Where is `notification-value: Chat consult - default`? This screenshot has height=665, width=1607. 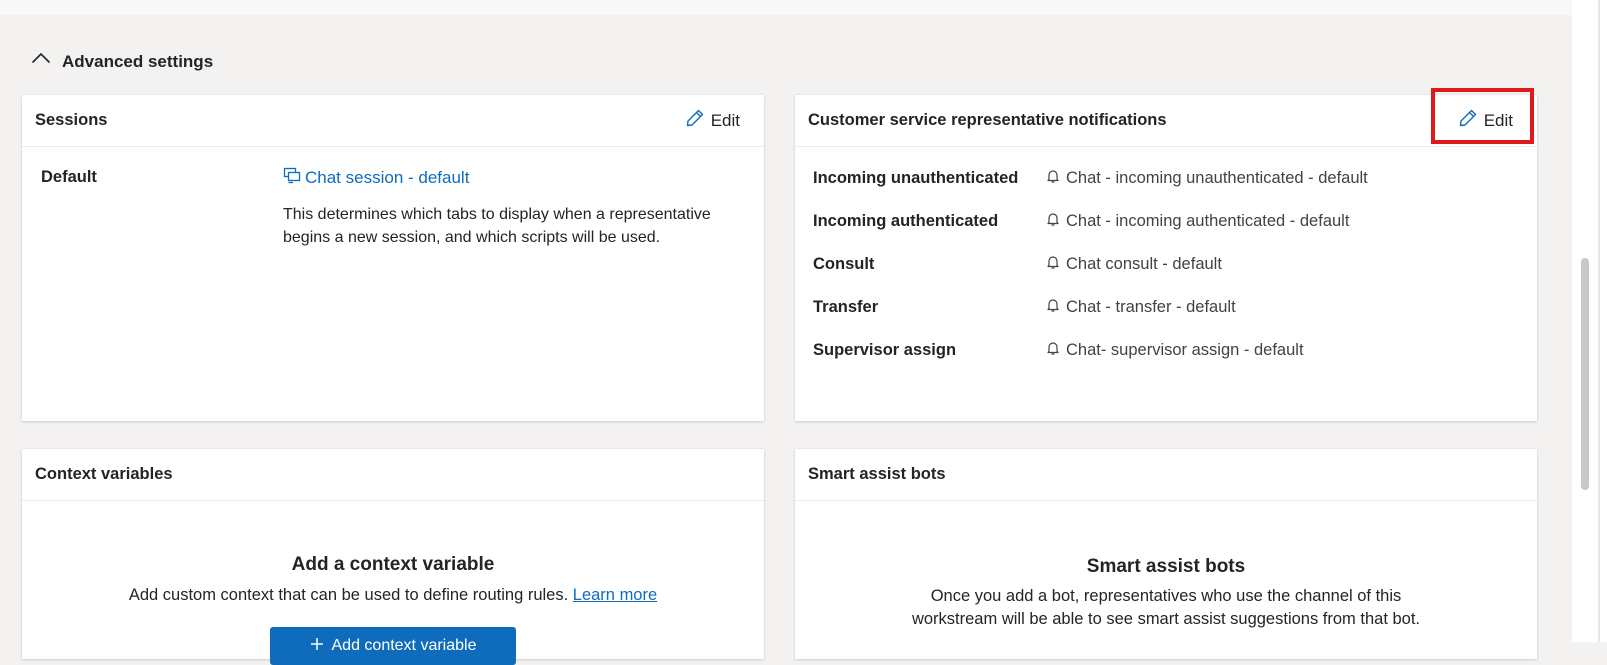 notification-value: Chat consult - default is located at coordinates (1133, 264).